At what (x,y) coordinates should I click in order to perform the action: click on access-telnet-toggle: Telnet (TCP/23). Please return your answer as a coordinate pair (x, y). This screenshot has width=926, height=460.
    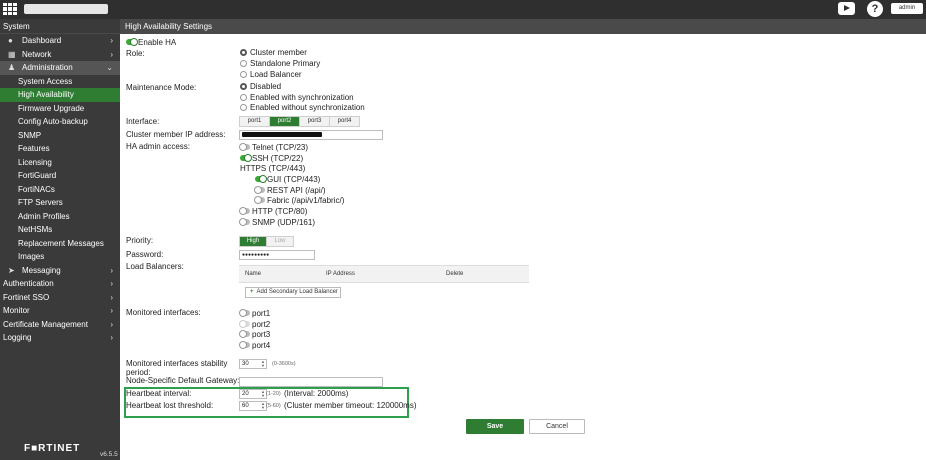
    Looking at the image, I should click on (273, 148).